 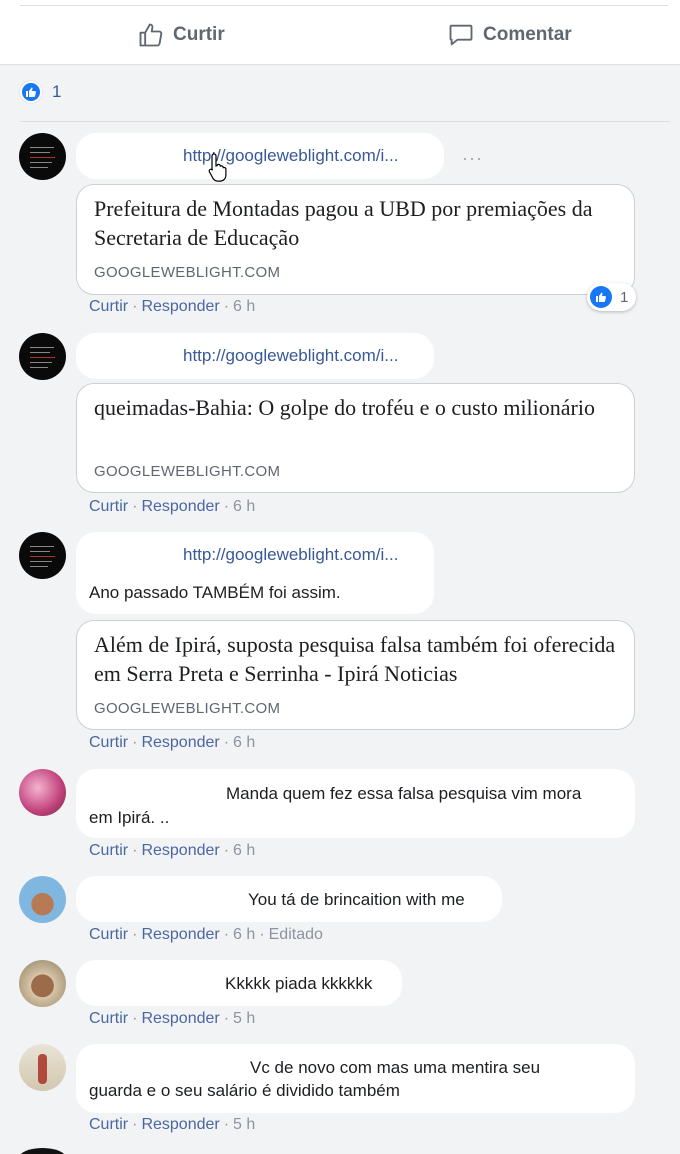 I want to click on comment-reaction-count: 1, so click(x=624, y=297).